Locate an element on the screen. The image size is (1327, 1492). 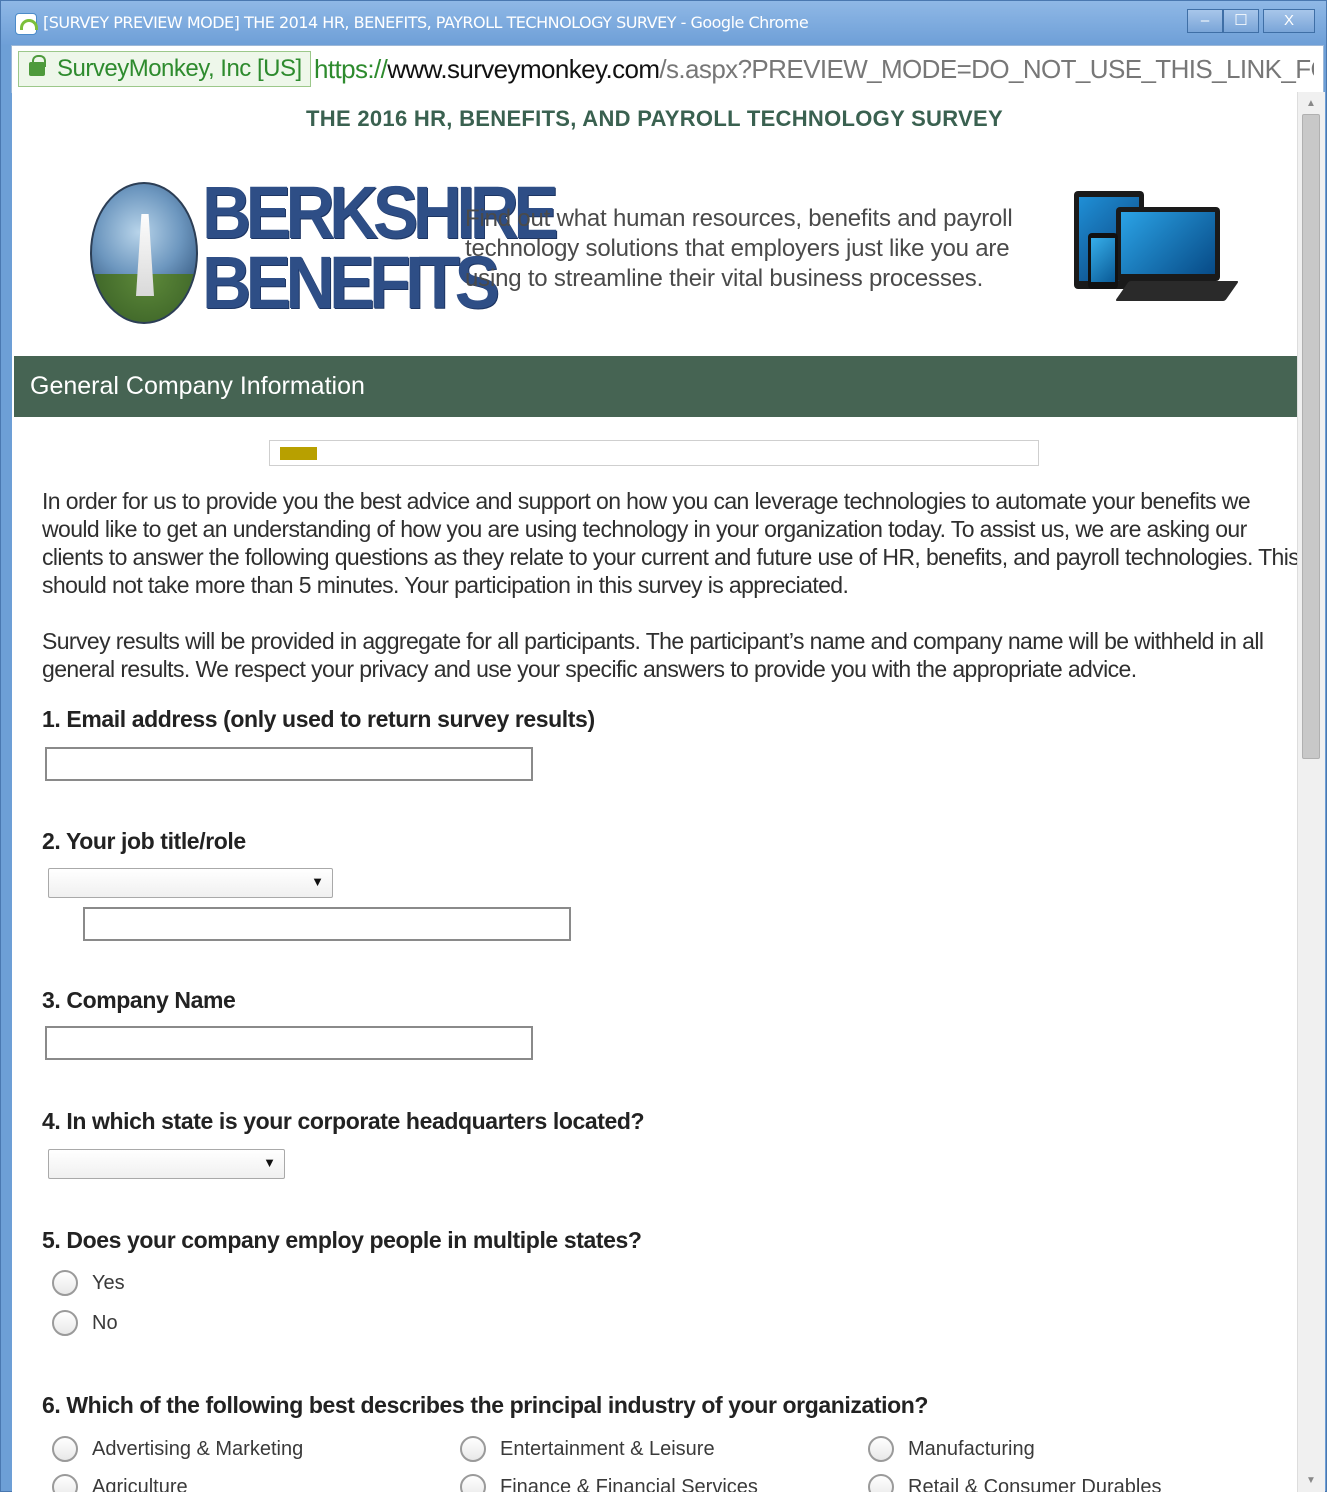
section-title: General Company Information is located at coordinates (197, 386).